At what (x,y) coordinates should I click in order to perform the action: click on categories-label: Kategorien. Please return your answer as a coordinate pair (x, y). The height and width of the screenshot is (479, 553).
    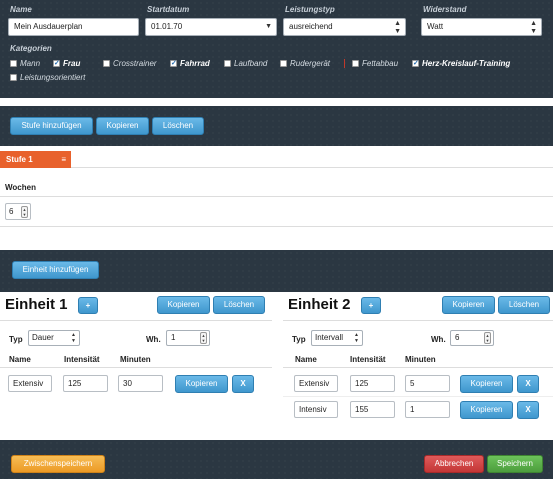
    Looking at the image, I should click on (31, 48).